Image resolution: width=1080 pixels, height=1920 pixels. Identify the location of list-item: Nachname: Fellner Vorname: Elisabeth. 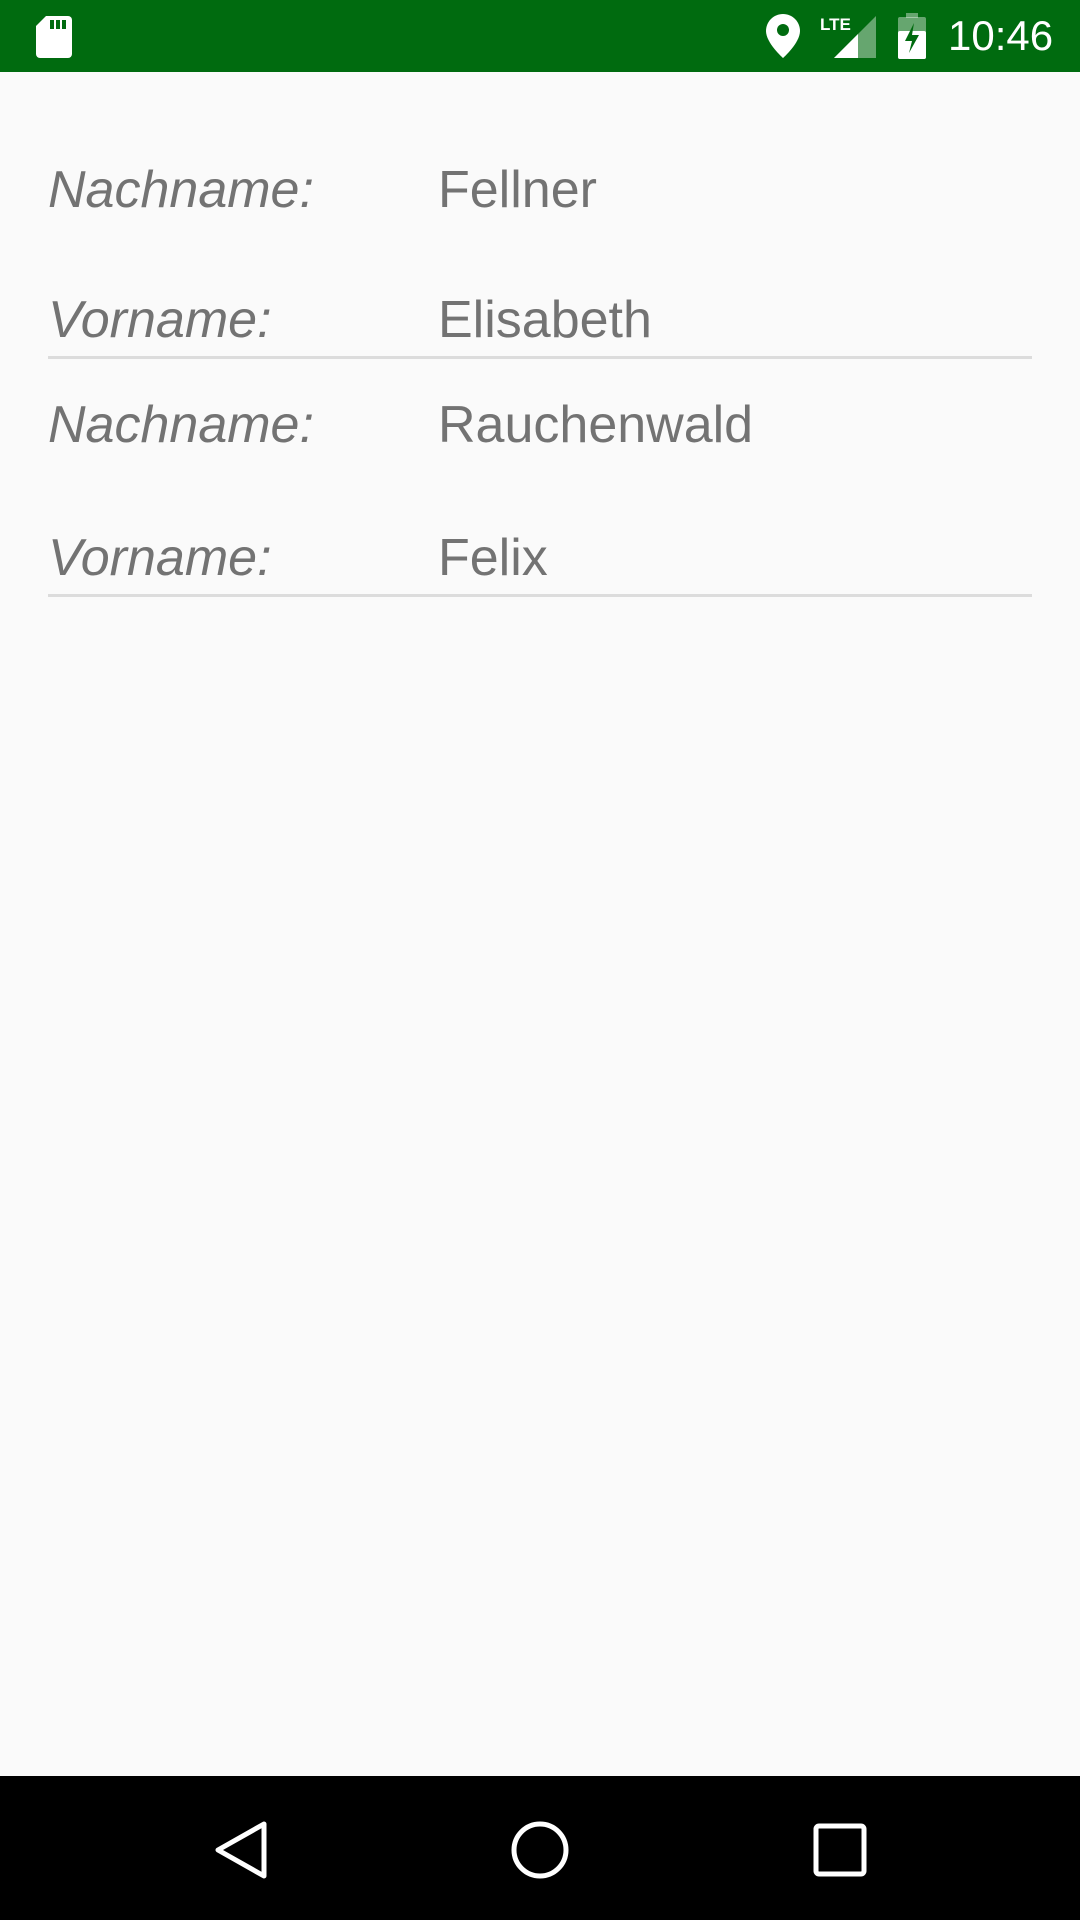
(540, 215).